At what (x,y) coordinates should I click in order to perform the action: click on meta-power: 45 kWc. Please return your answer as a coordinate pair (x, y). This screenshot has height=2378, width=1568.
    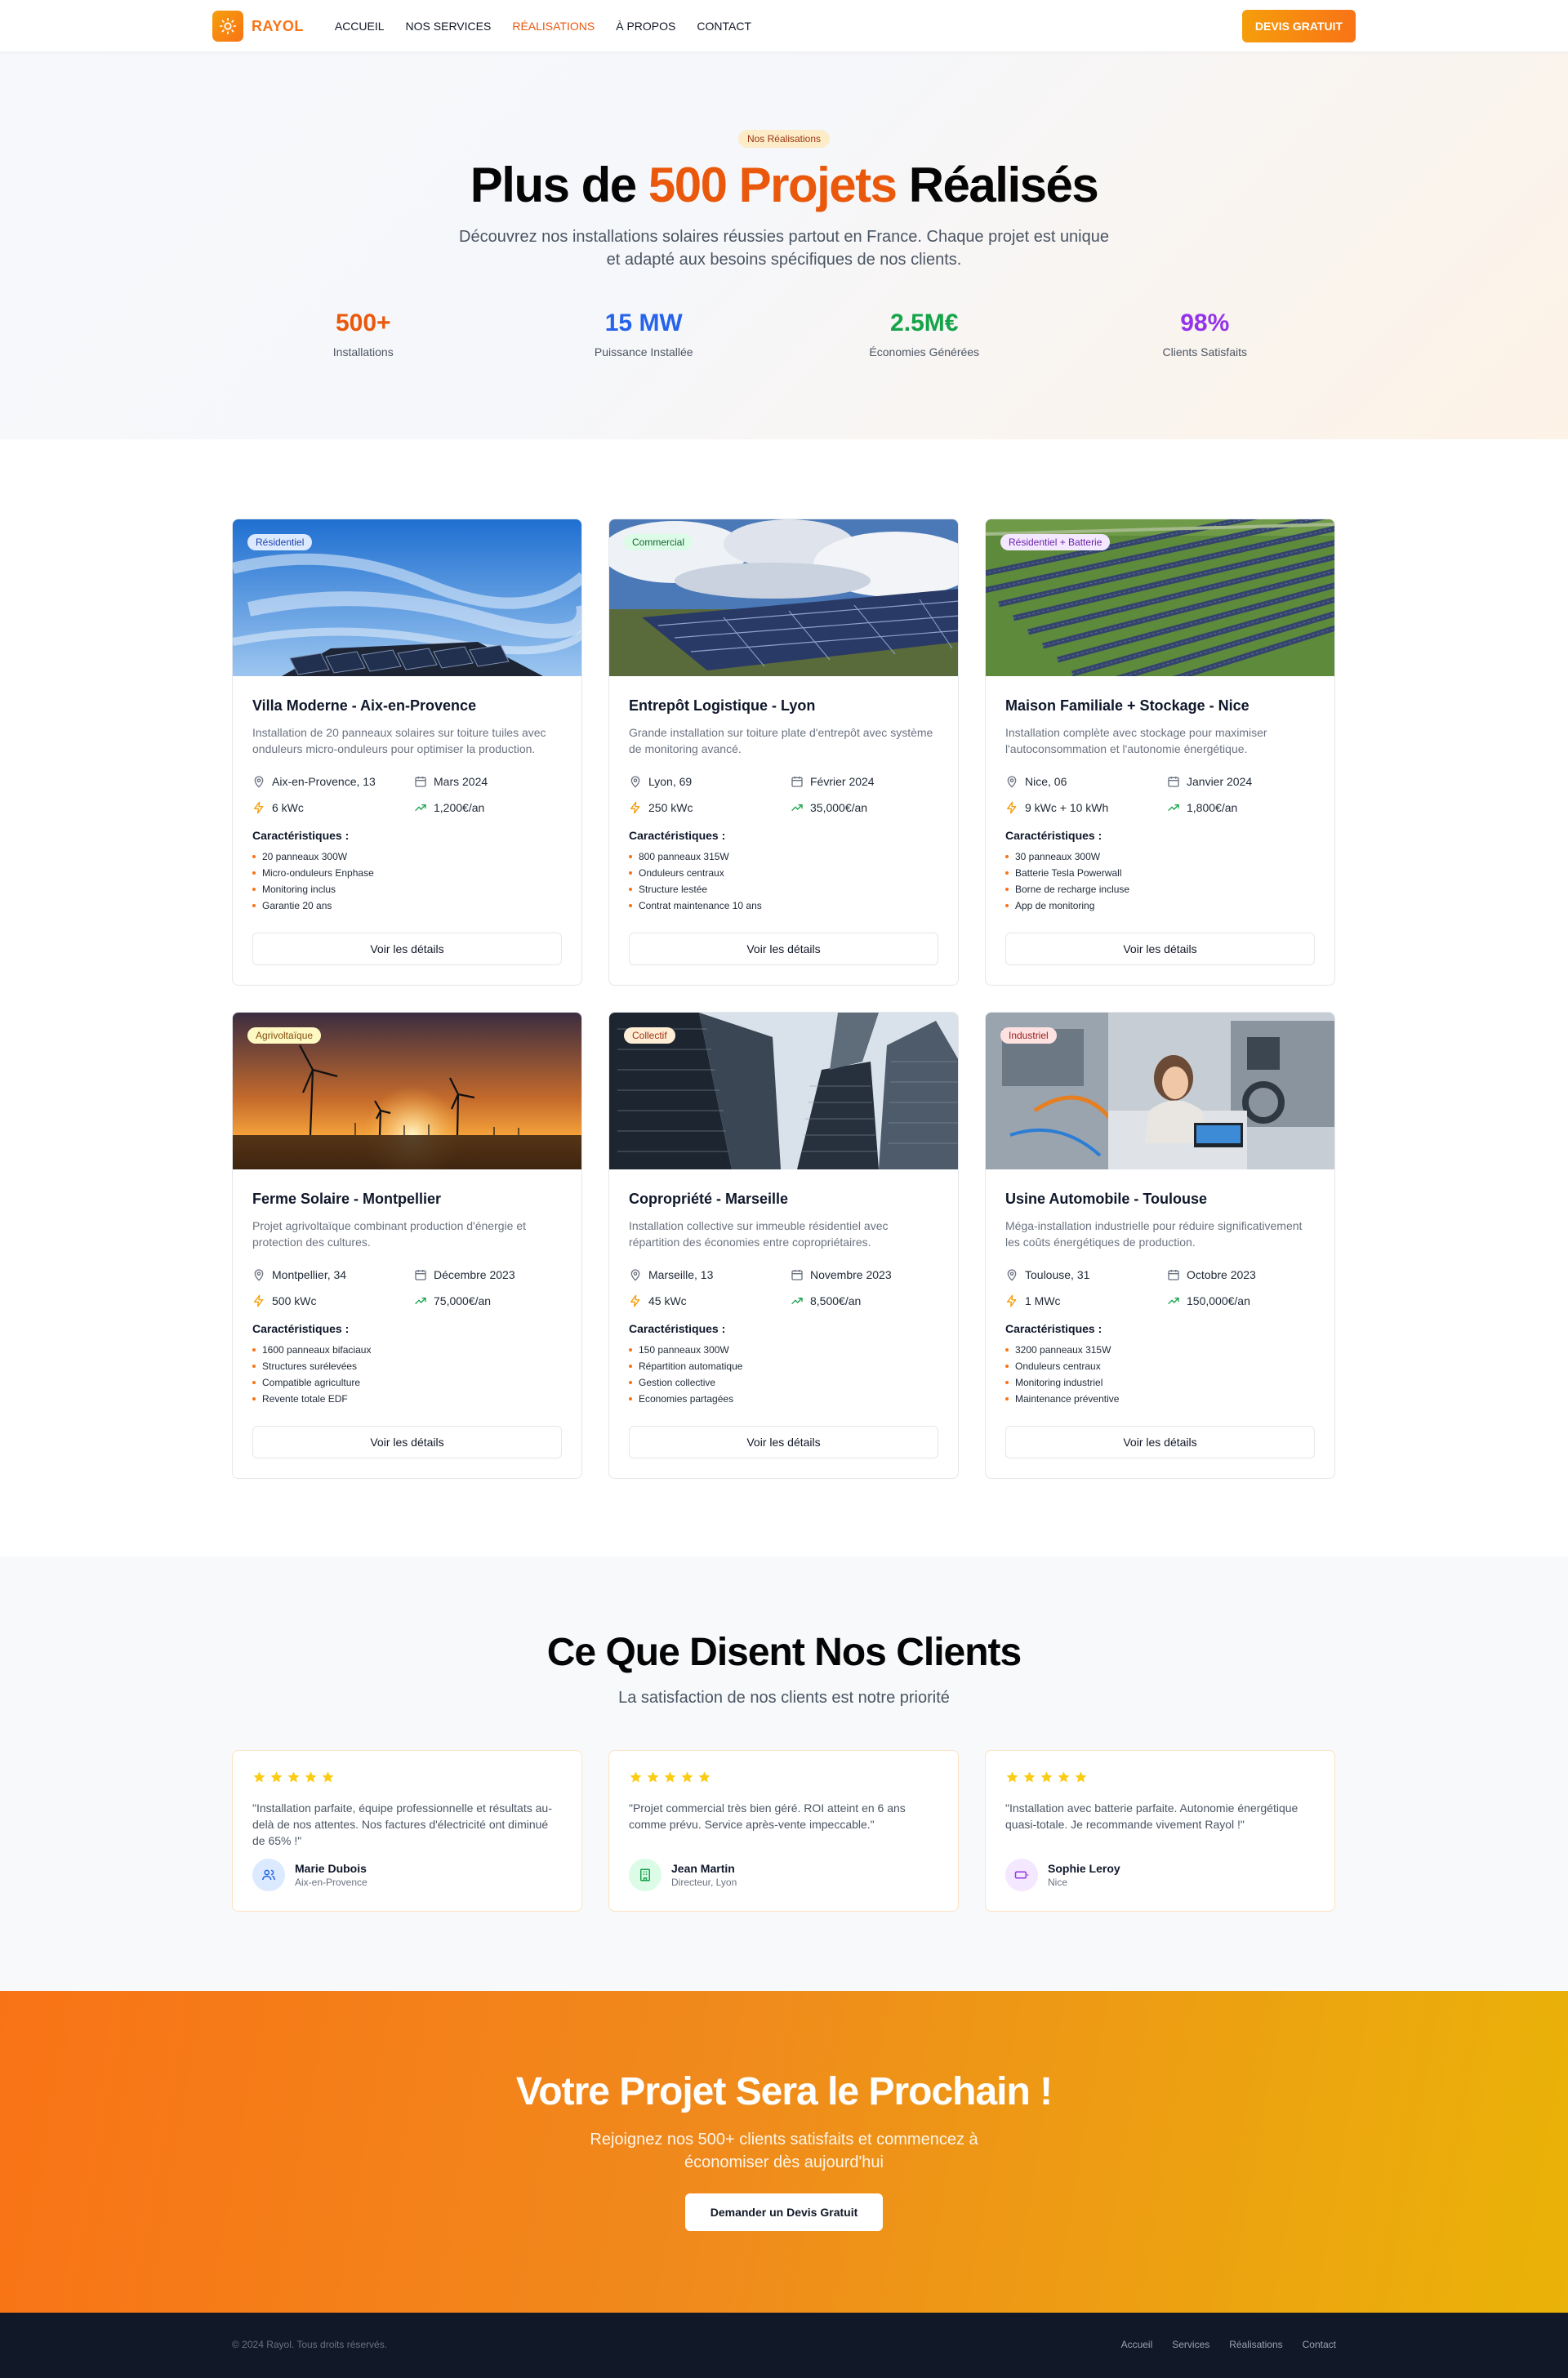
    Looking at the image, I should click on (710, 1300).